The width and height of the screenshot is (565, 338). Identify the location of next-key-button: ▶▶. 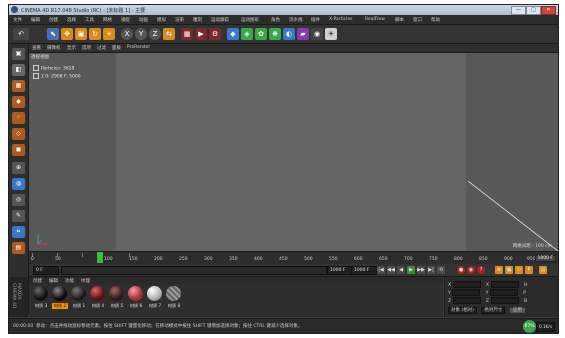
(421, 270).